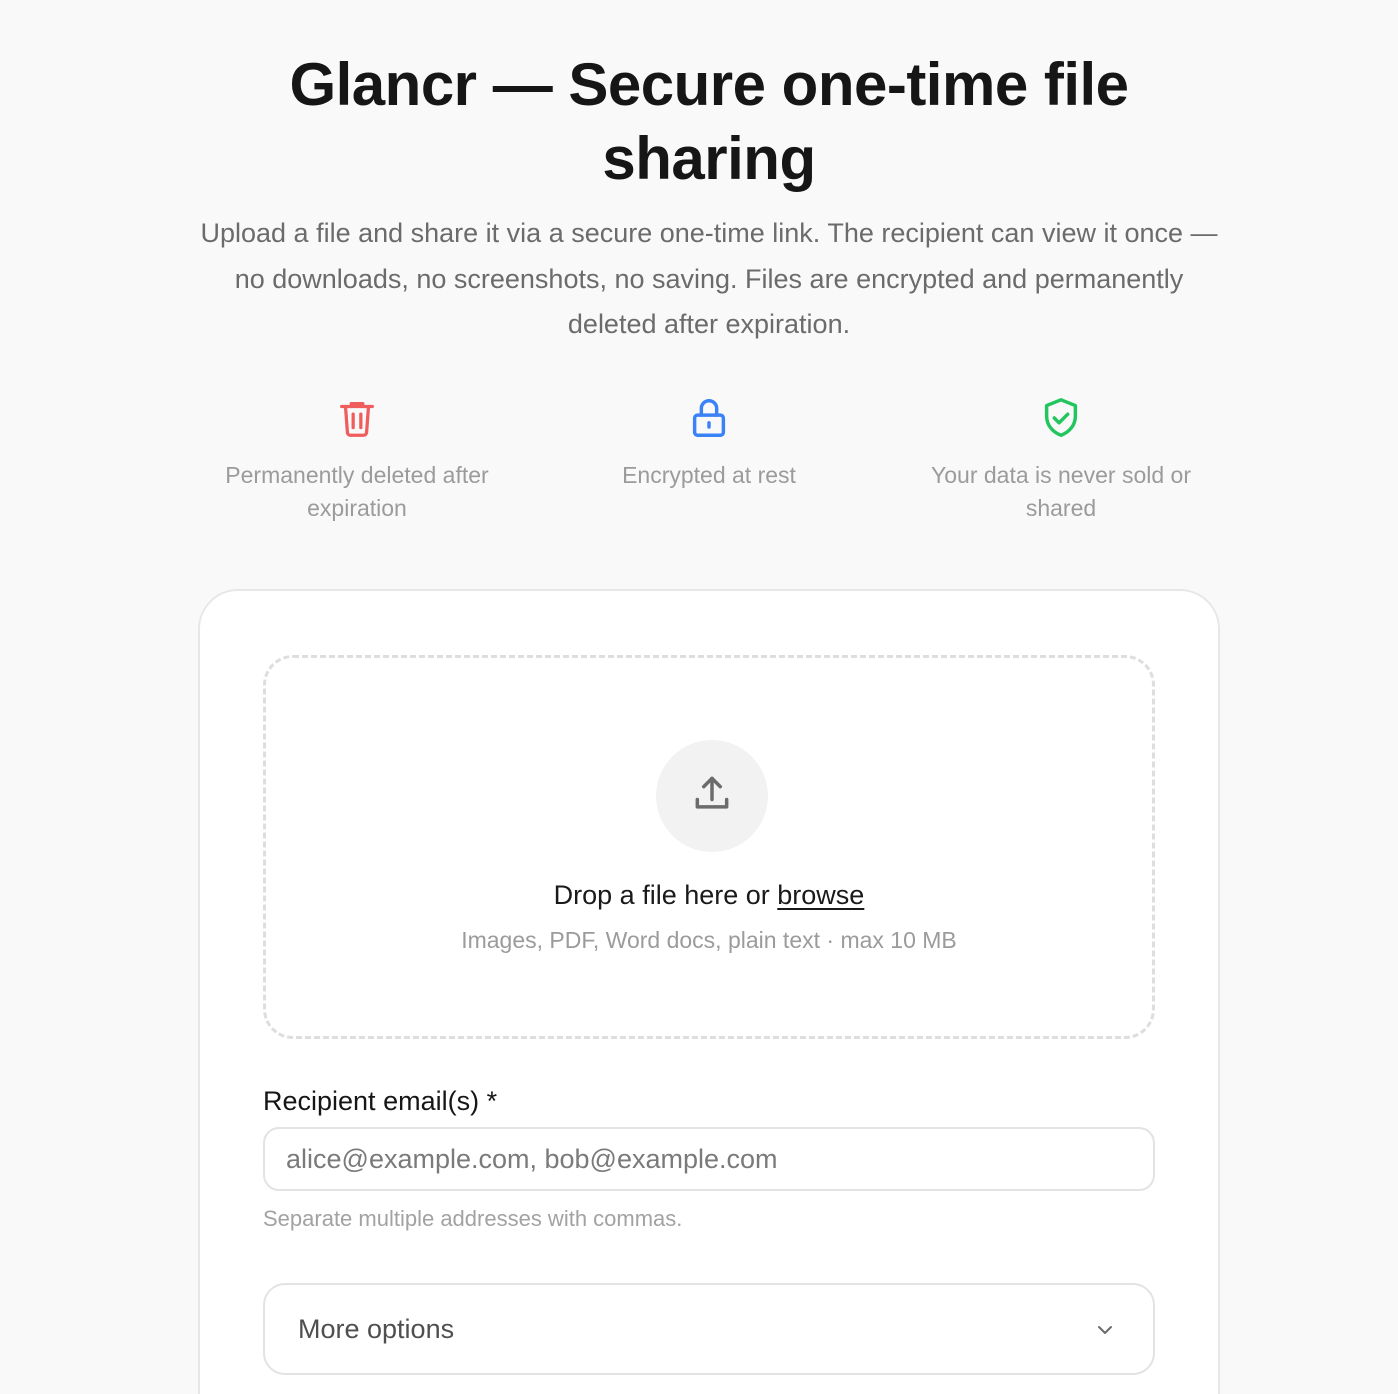 Image resolution: width=1398 pixels, height=1394 pixels. I want to click on feature-encrypted: Encrypted at rest, so click(709, 443).